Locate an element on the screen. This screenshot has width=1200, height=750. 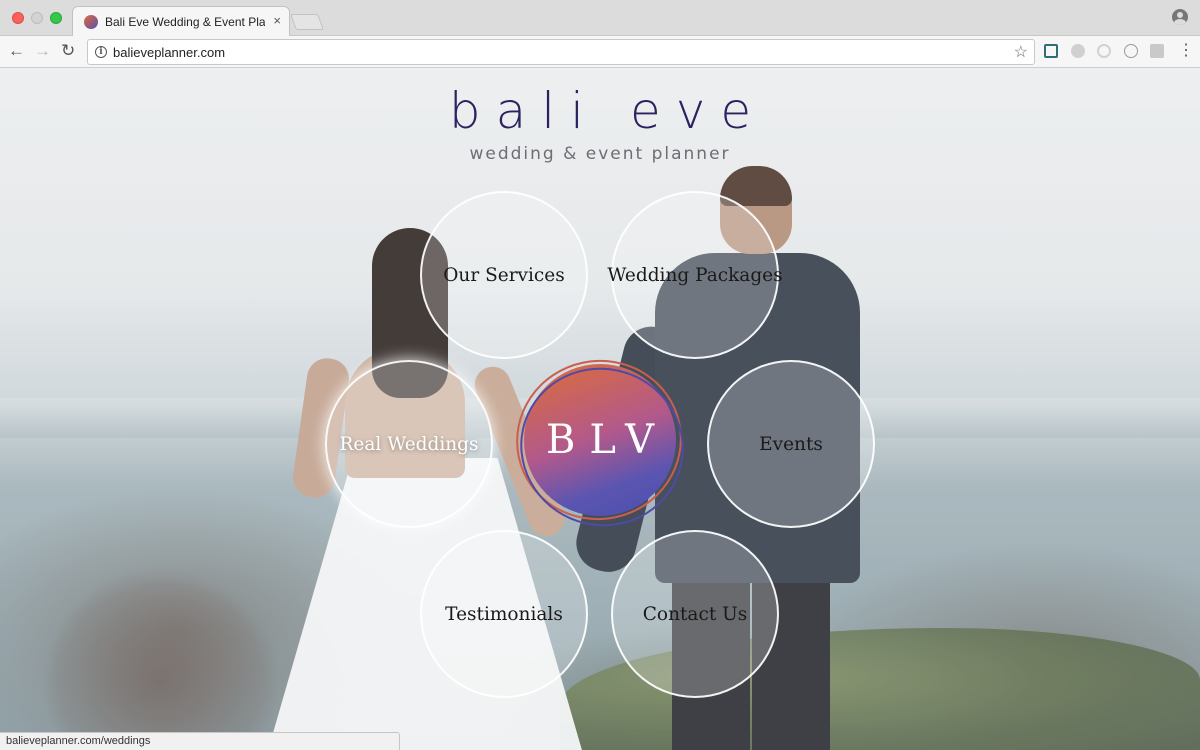
browser-toolbar: ← → ↻ i balieveplanner.com ☆ ⋮ is located at coordinates (600, 52).